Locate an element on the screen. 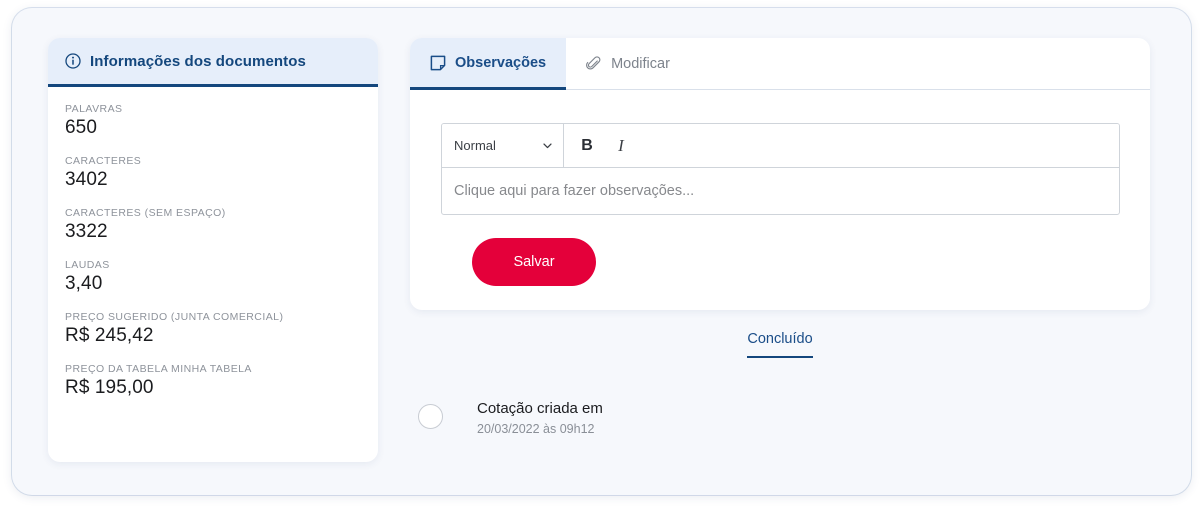  timeline-item-text: Cotação criada em 20/03/2022 às 09h12 is located at coordinates (540, 418).